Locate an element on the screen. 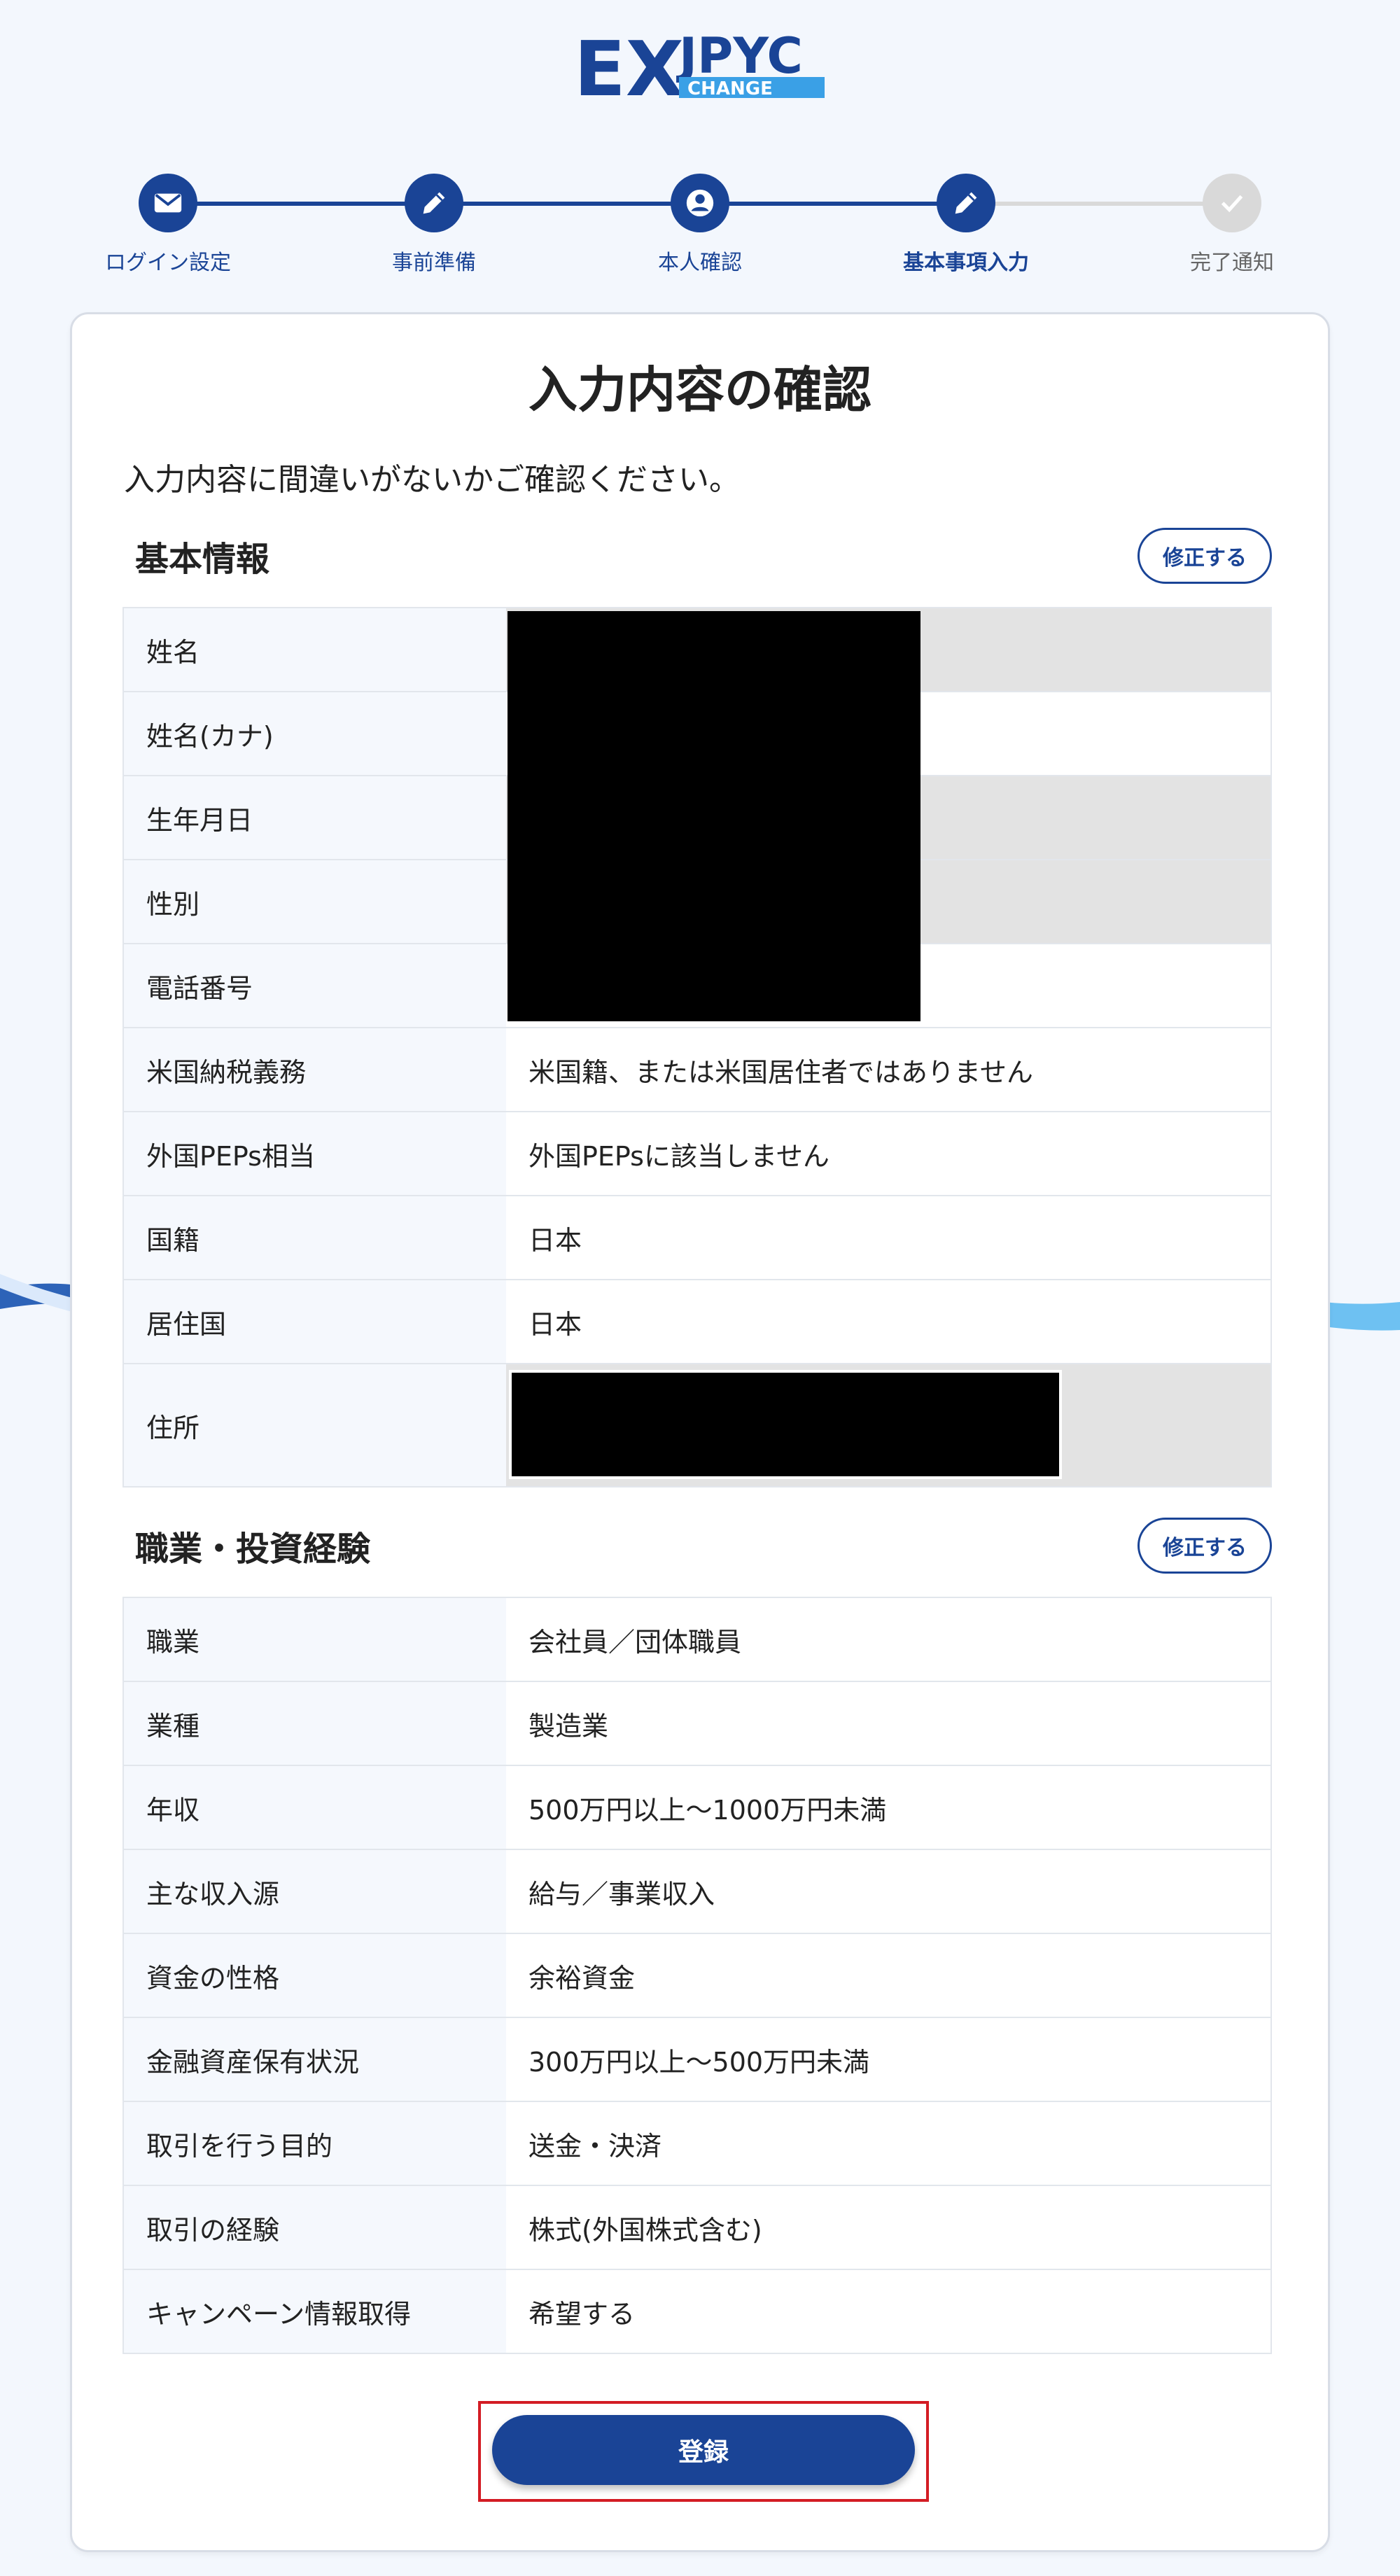 Image resolution: width=1400 pixels, height=2576 pixels. row-label: 取引を行う目的 is located at coordinates (314, 2143).